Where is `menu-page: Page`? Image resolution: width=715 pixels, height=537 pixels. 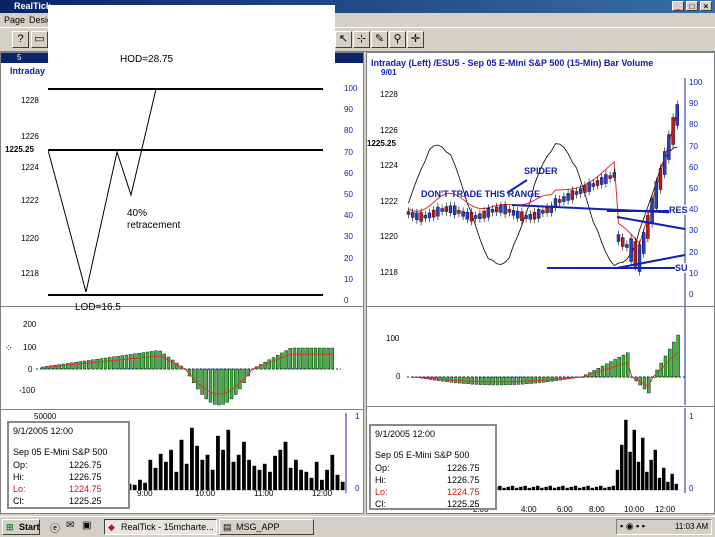
menu-page: Page is located at coordinates (14, 20).